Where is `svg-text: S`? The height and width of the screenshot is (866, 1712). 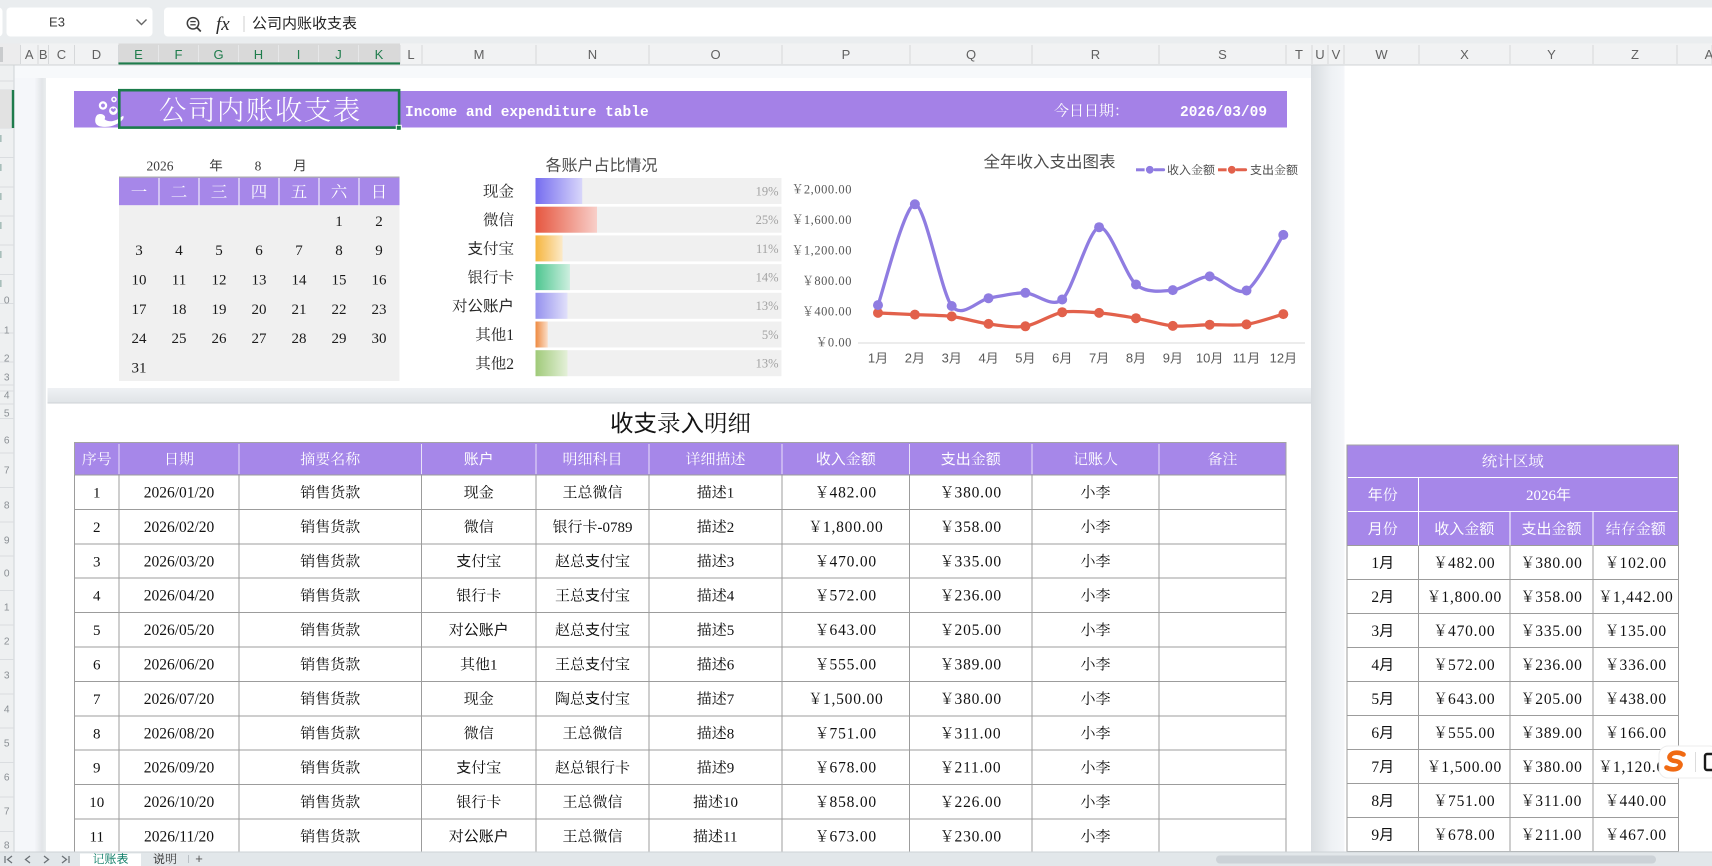
svg-text: S is located at coordinates (1222, 54).